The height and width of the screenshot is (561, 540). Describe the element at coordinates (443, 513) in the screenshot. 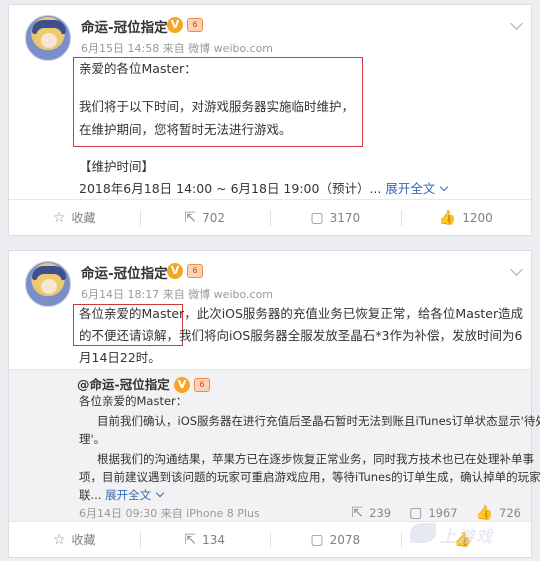

I see `quote-comment-count: 1967` at that location.